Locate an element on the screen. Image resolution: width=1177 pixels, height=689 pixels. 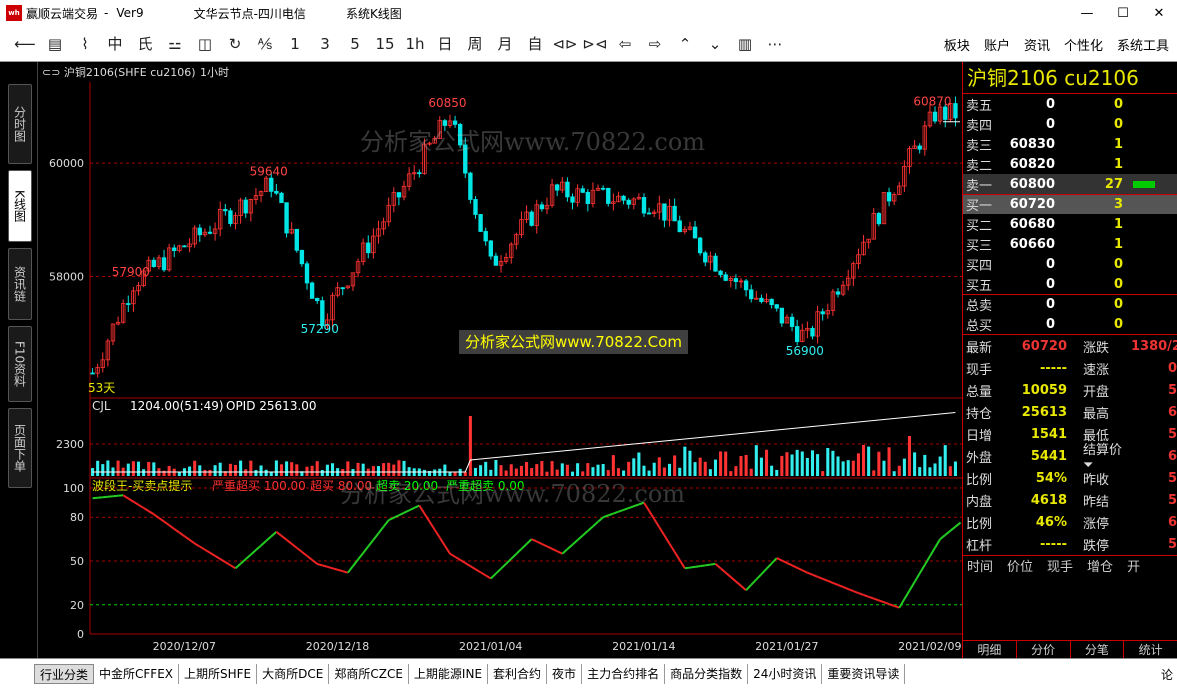
panel-tab-2: 分笔 is located at coordinates (1098, 649).